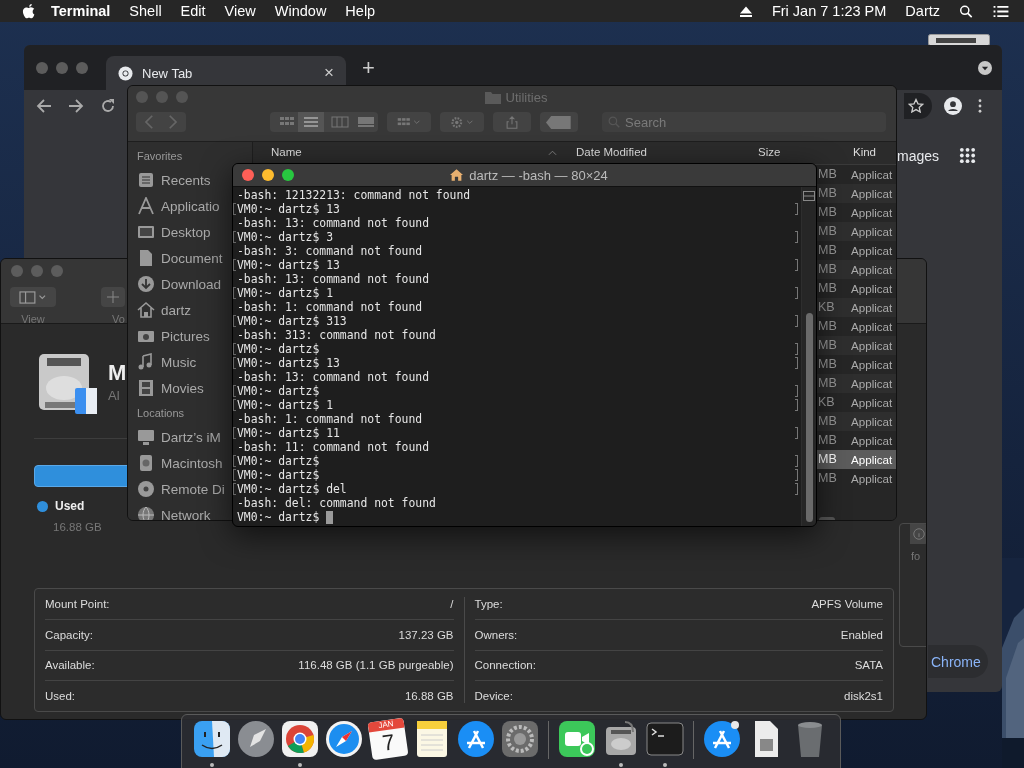  I want to click on sidebar-item: Macintosh, so click(192, 463).